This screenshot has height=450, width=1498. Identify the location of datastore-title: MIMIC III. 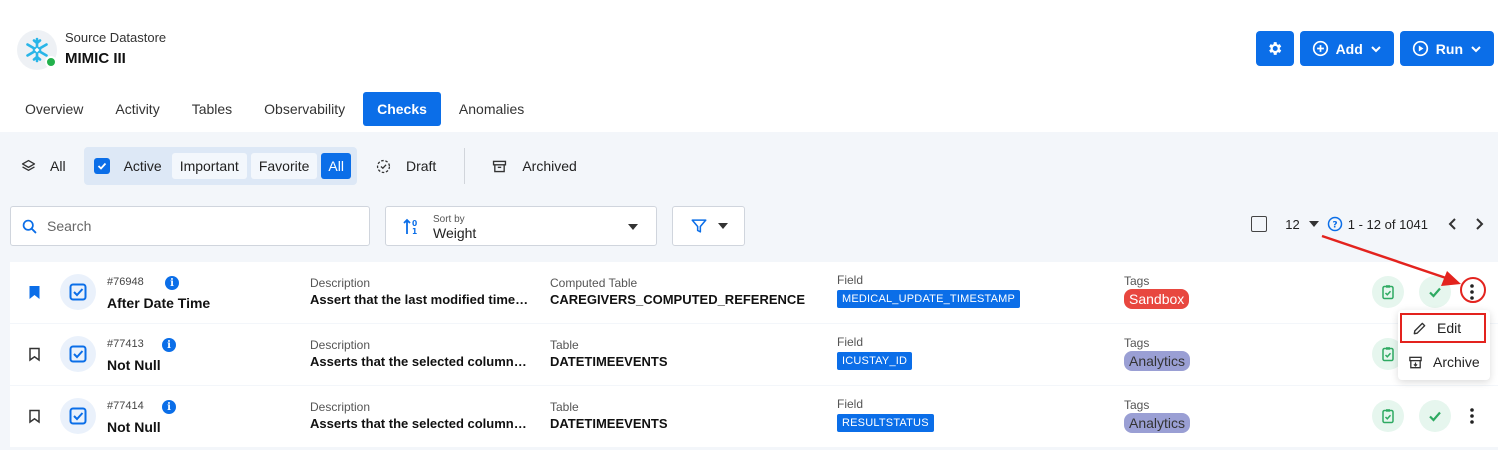
(95, 58).